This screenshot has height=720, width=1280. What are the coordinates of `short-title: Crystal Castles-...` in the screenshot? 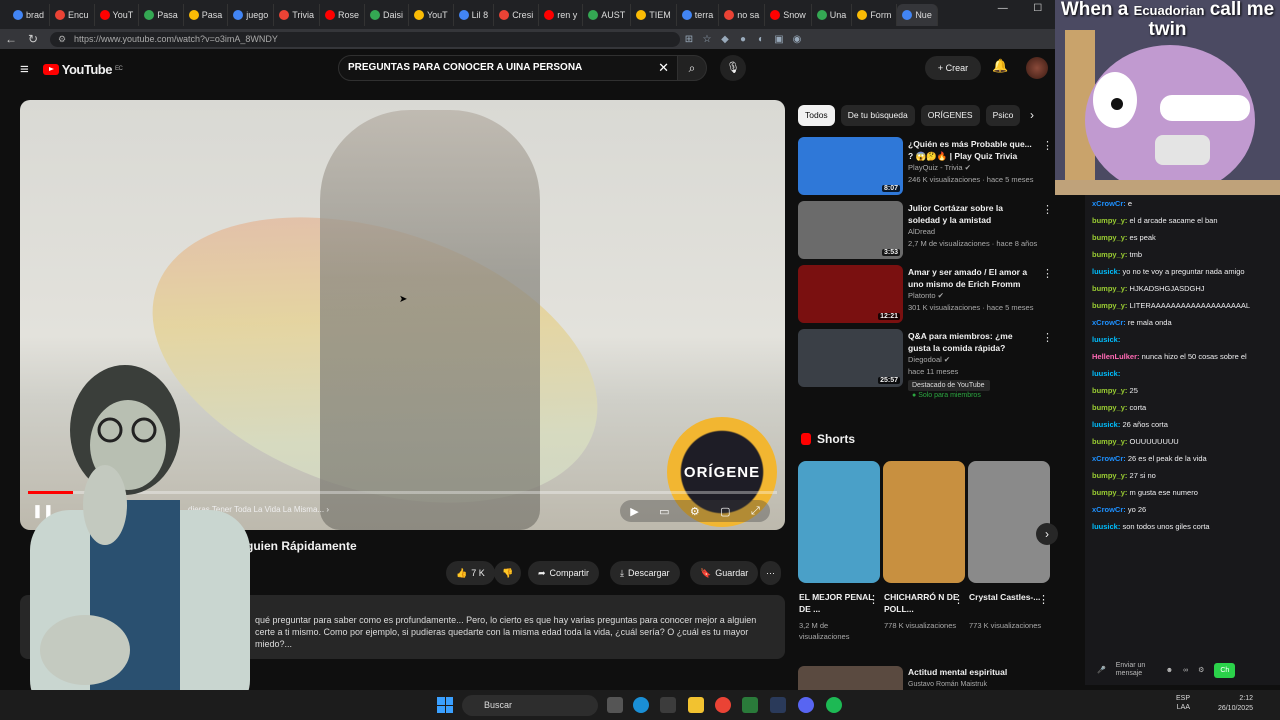 It's located at (1006, 597).